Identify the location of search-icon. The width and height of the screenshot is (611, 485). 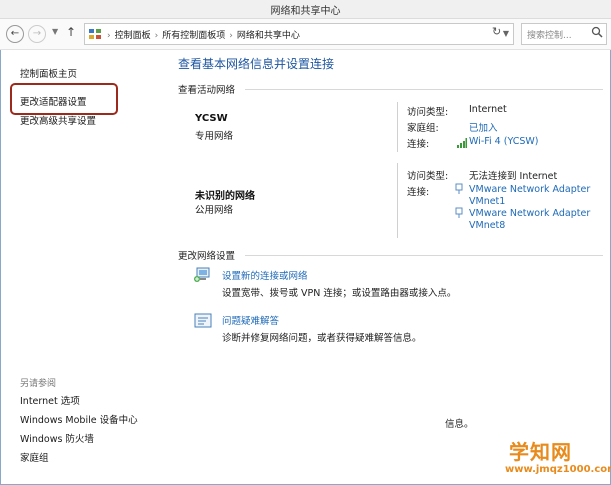
(597, 32).